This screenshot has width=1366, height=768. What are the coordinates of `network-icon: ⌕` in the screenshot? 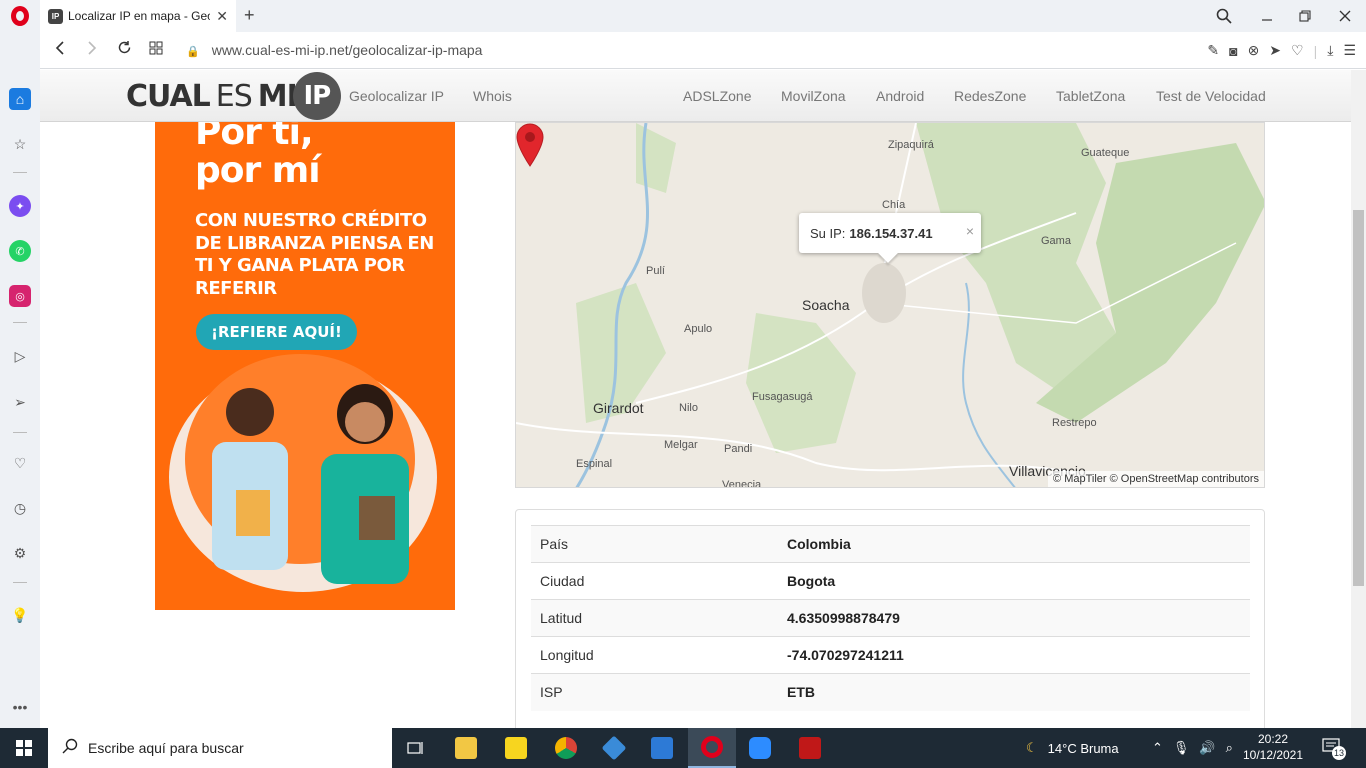 It's located at (1229, 748).